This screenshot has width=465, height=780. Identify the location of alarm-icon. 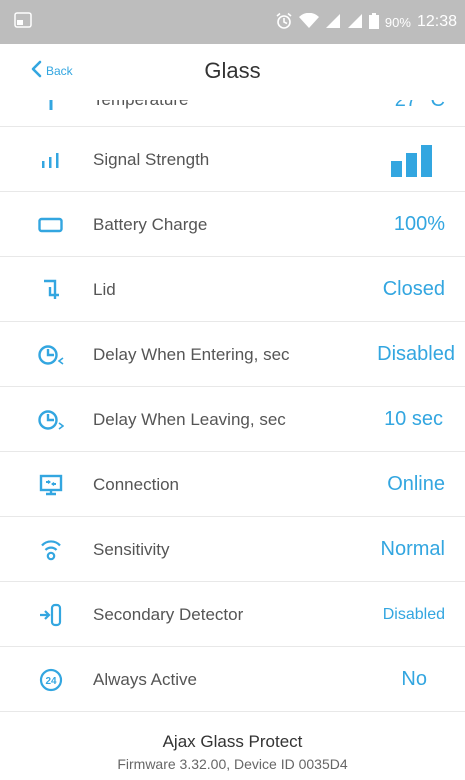
(284, 22).